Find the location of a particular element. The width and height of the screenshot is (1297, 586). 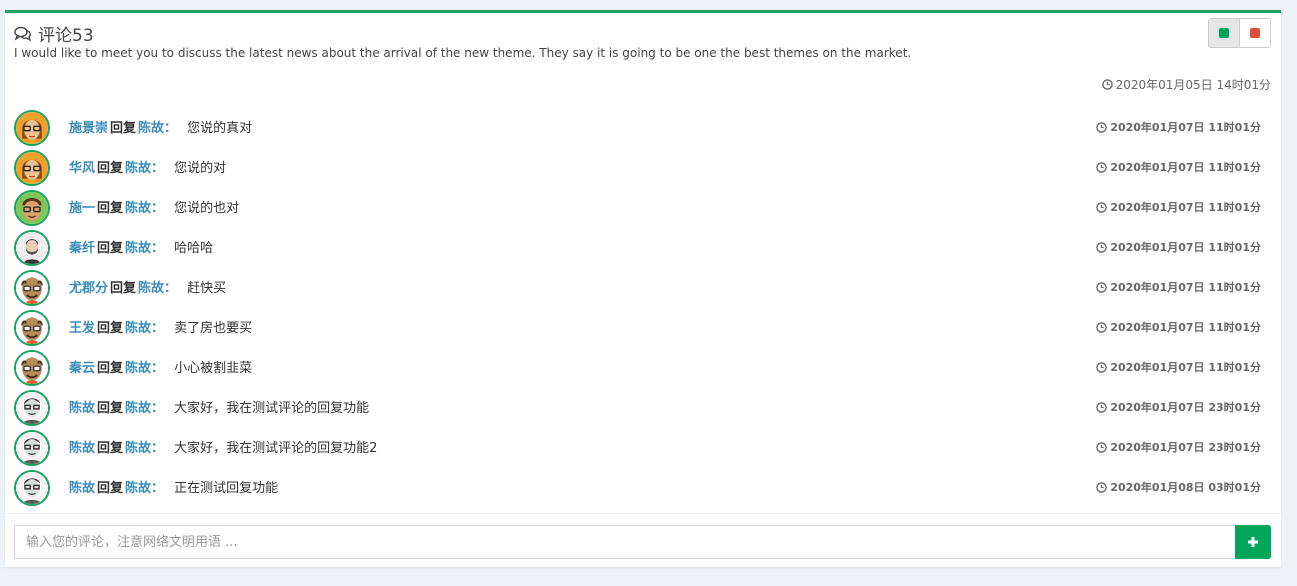

panel-tools is located at coordinates (1239, 33).